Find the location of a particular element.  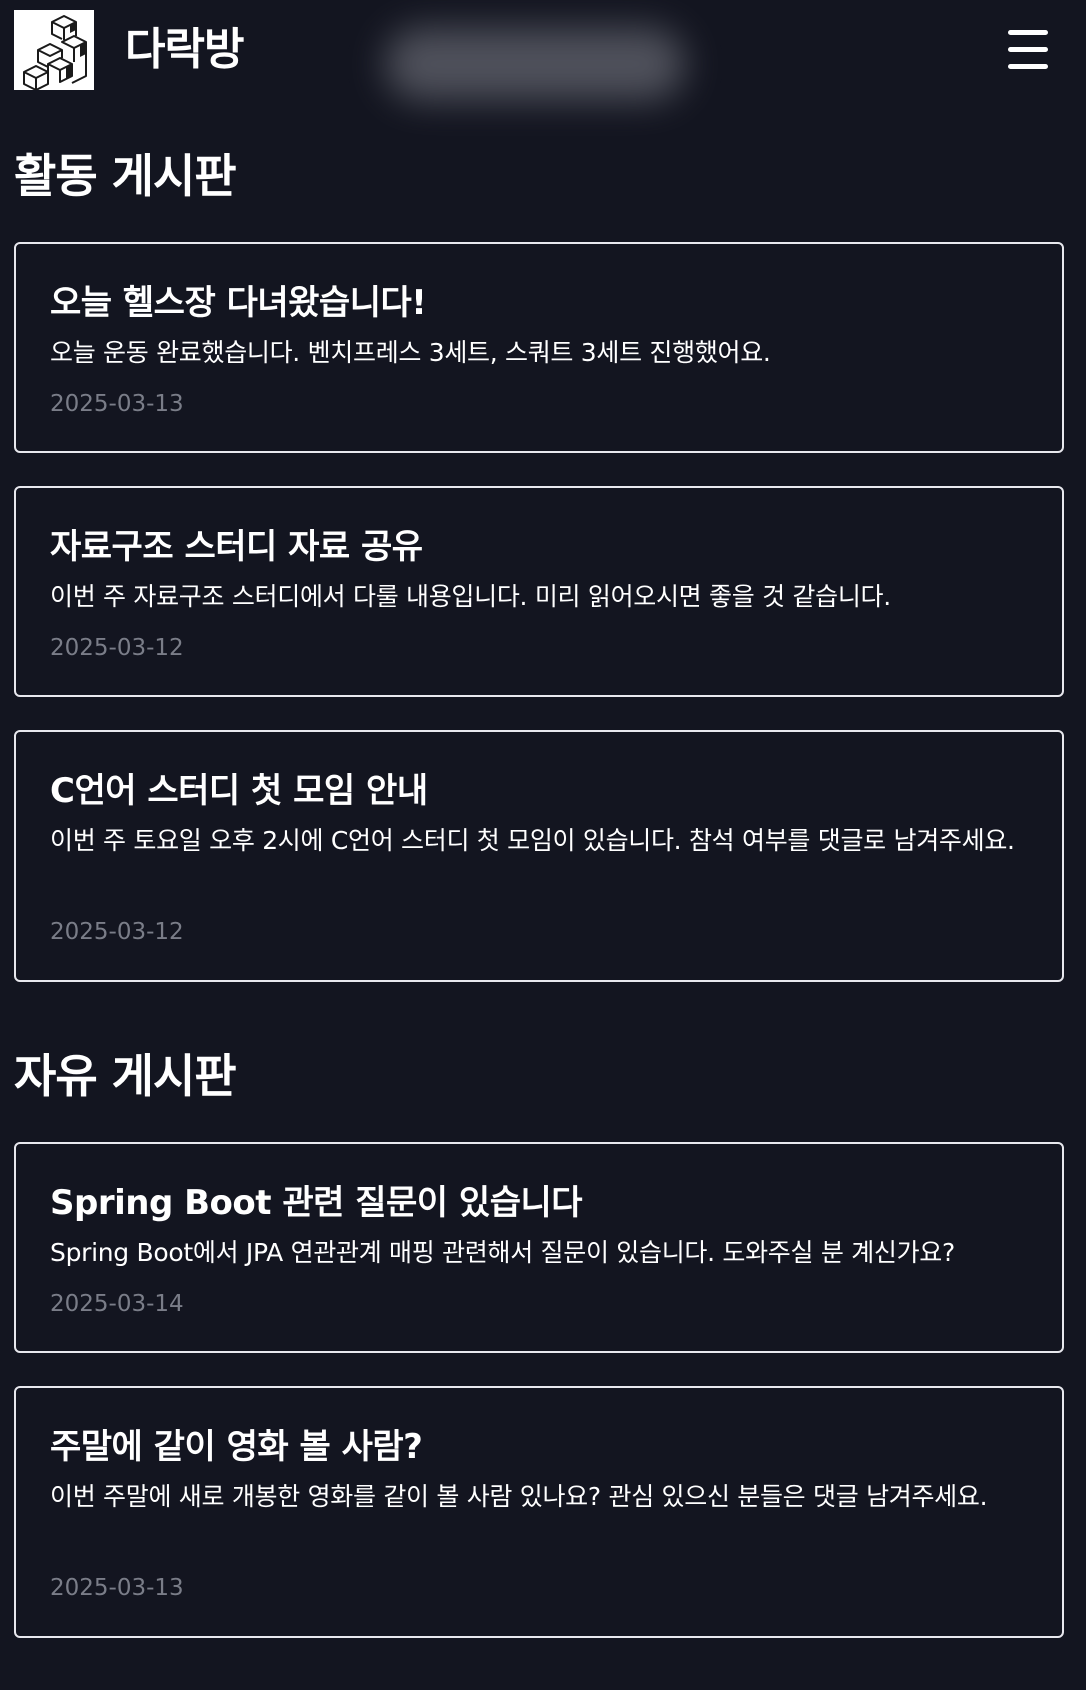

section-title-activity-board: 활동 게시판 is located at coordinates (125, 176).